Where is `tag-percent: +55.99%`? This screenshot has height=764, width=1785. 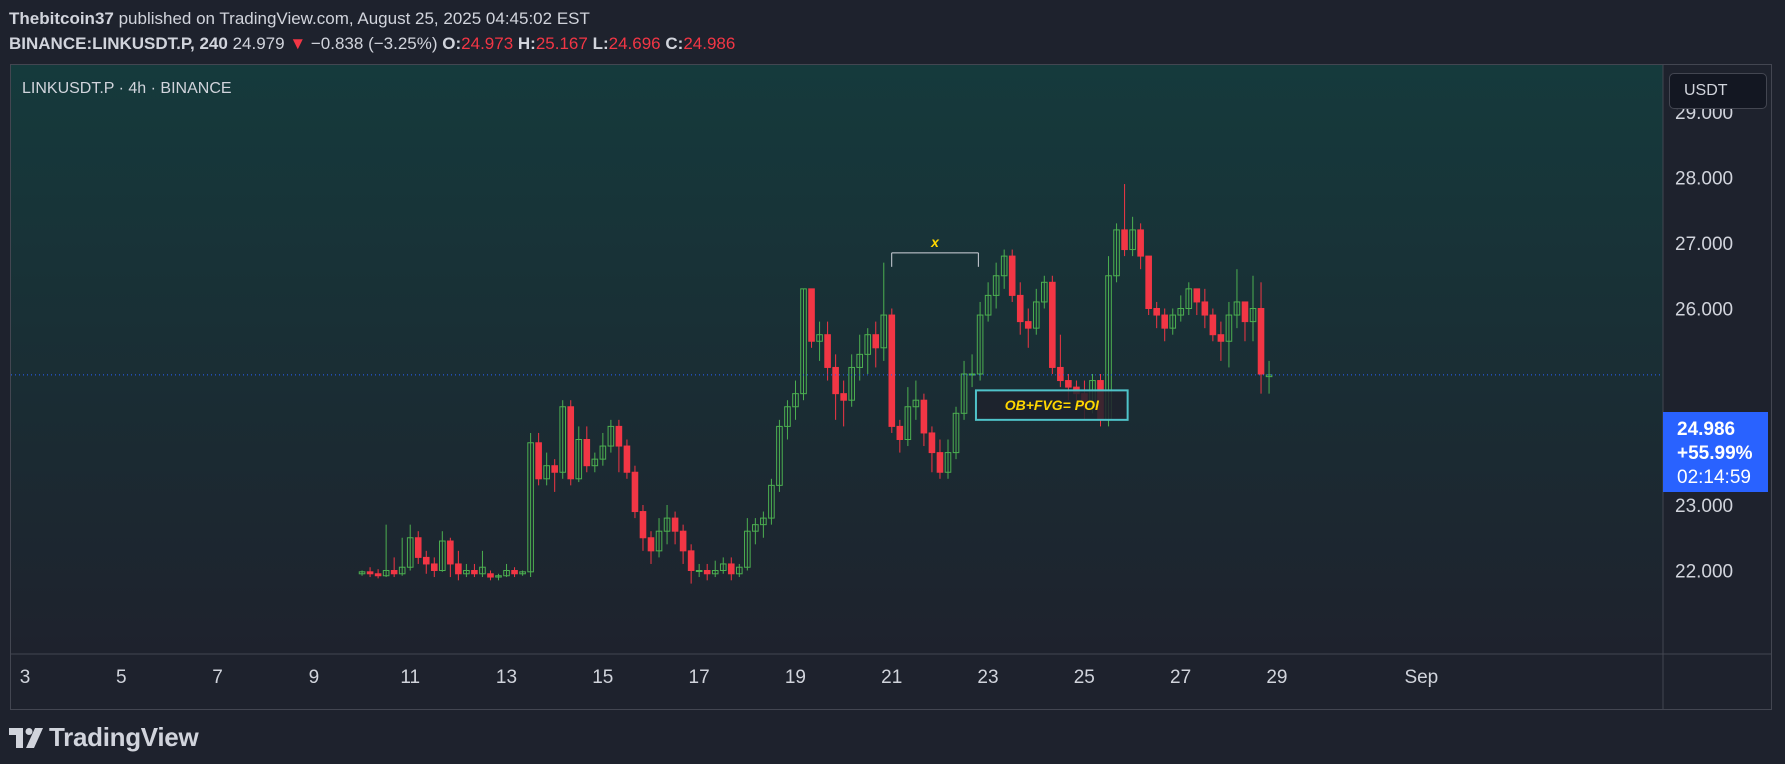
tag-percent: +55.99% is located at coordinates (1715, 453).